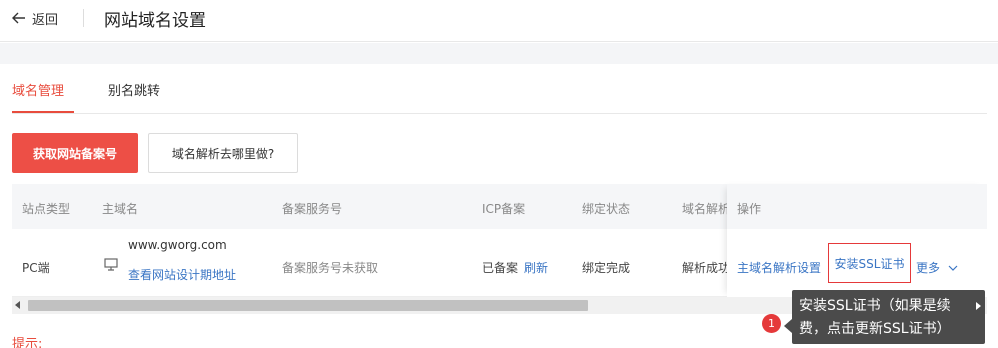 The height and width of the screenshot is (348, 998). Describe the element at coordinates (499, 53) in the screenshot. I see `section-gap` at that location.